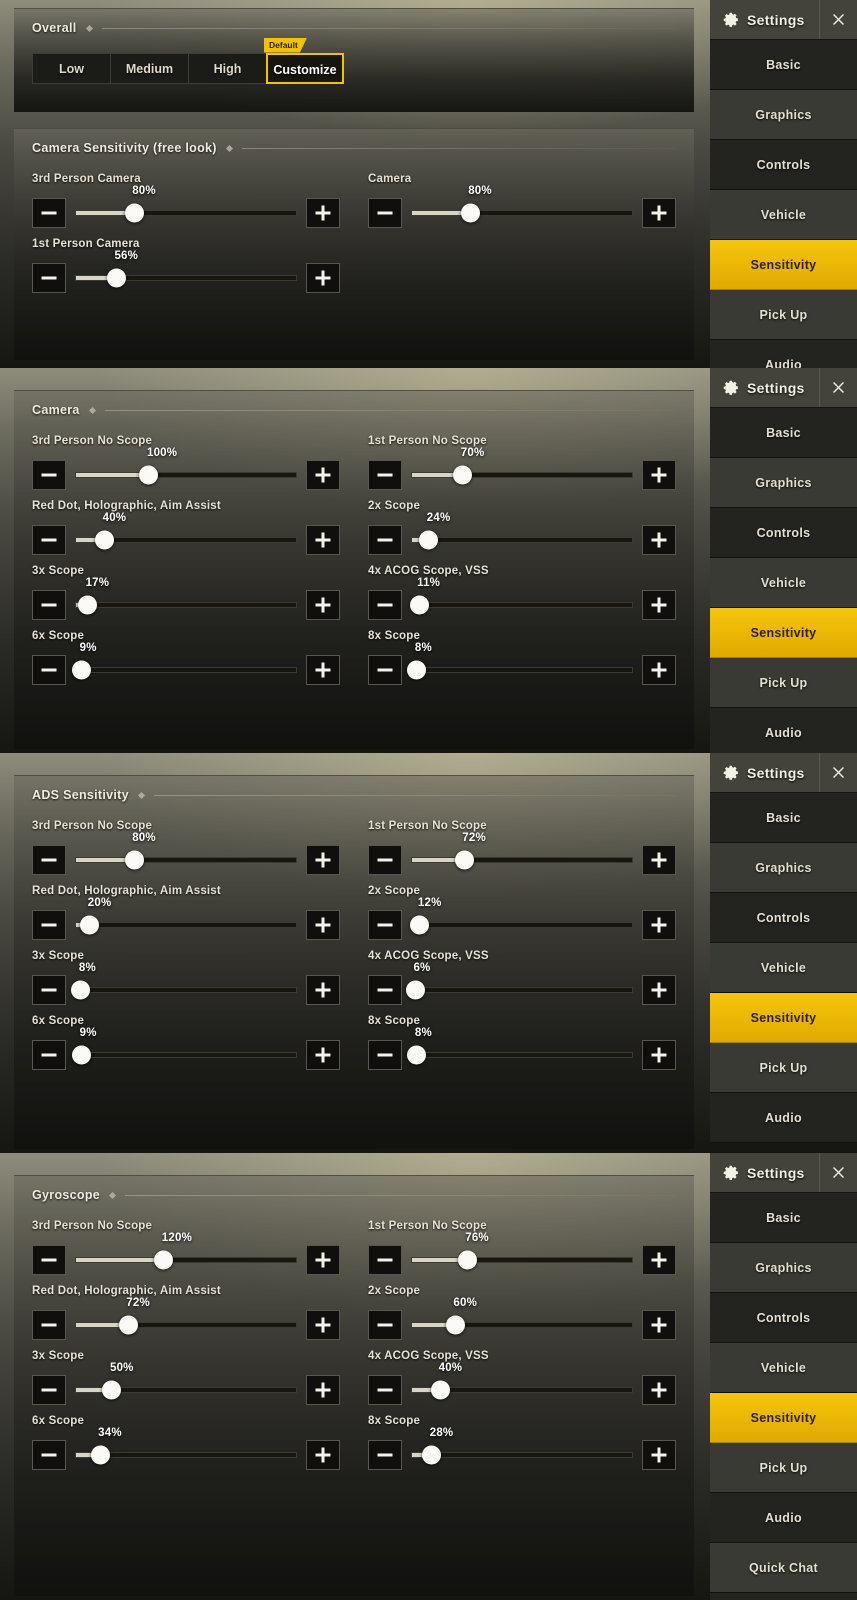  I want to click on sidebar-item-quick-chat: Quick Chat, so click(783, 1568).